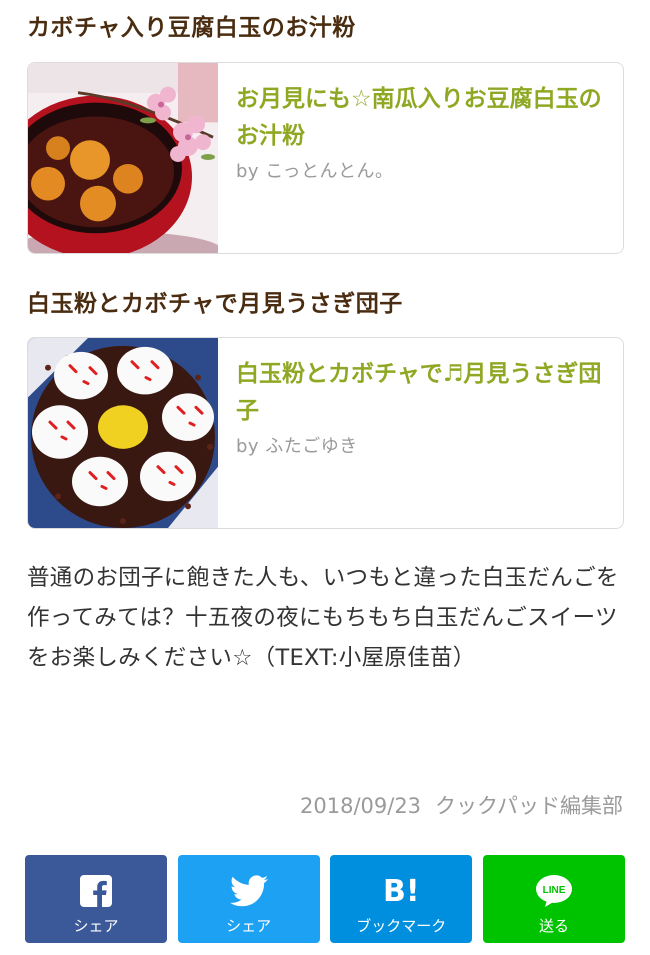  I want to click on editor-name: クックパッド編集部, so click(529, 806).